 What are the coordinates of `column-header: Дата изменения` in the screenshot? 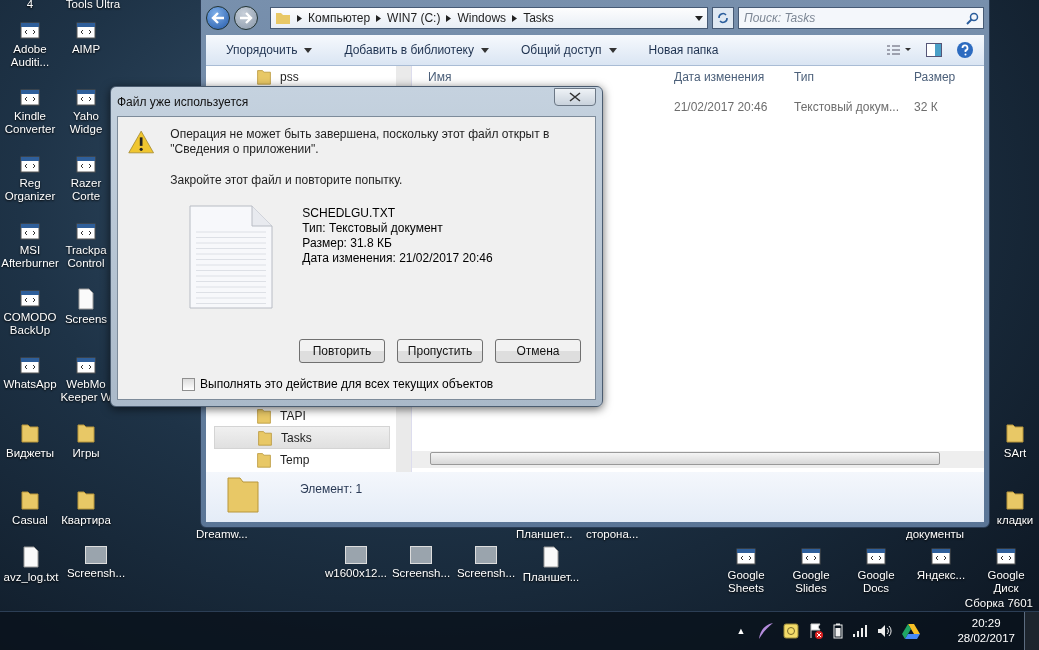 It's located at (734, 77).